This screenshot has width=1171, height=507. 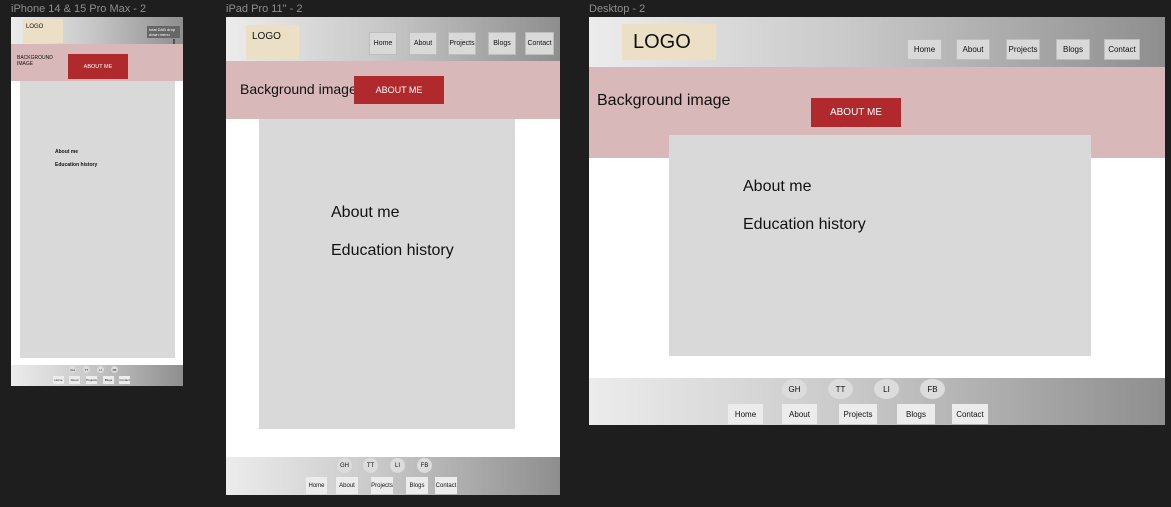 What do you see at coordinates (58, 380) in the screenshot?
I see `phone-footer-home: Home` at bounding box center [58, 380].